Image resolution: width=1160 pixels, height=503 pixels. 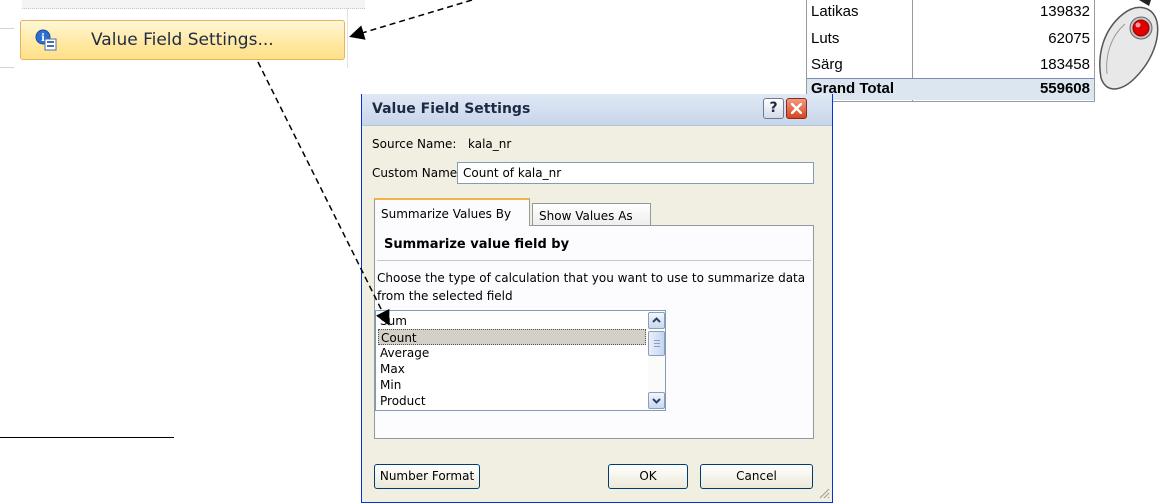 I want to click on list-item: Average, so click(x=512, y=353).